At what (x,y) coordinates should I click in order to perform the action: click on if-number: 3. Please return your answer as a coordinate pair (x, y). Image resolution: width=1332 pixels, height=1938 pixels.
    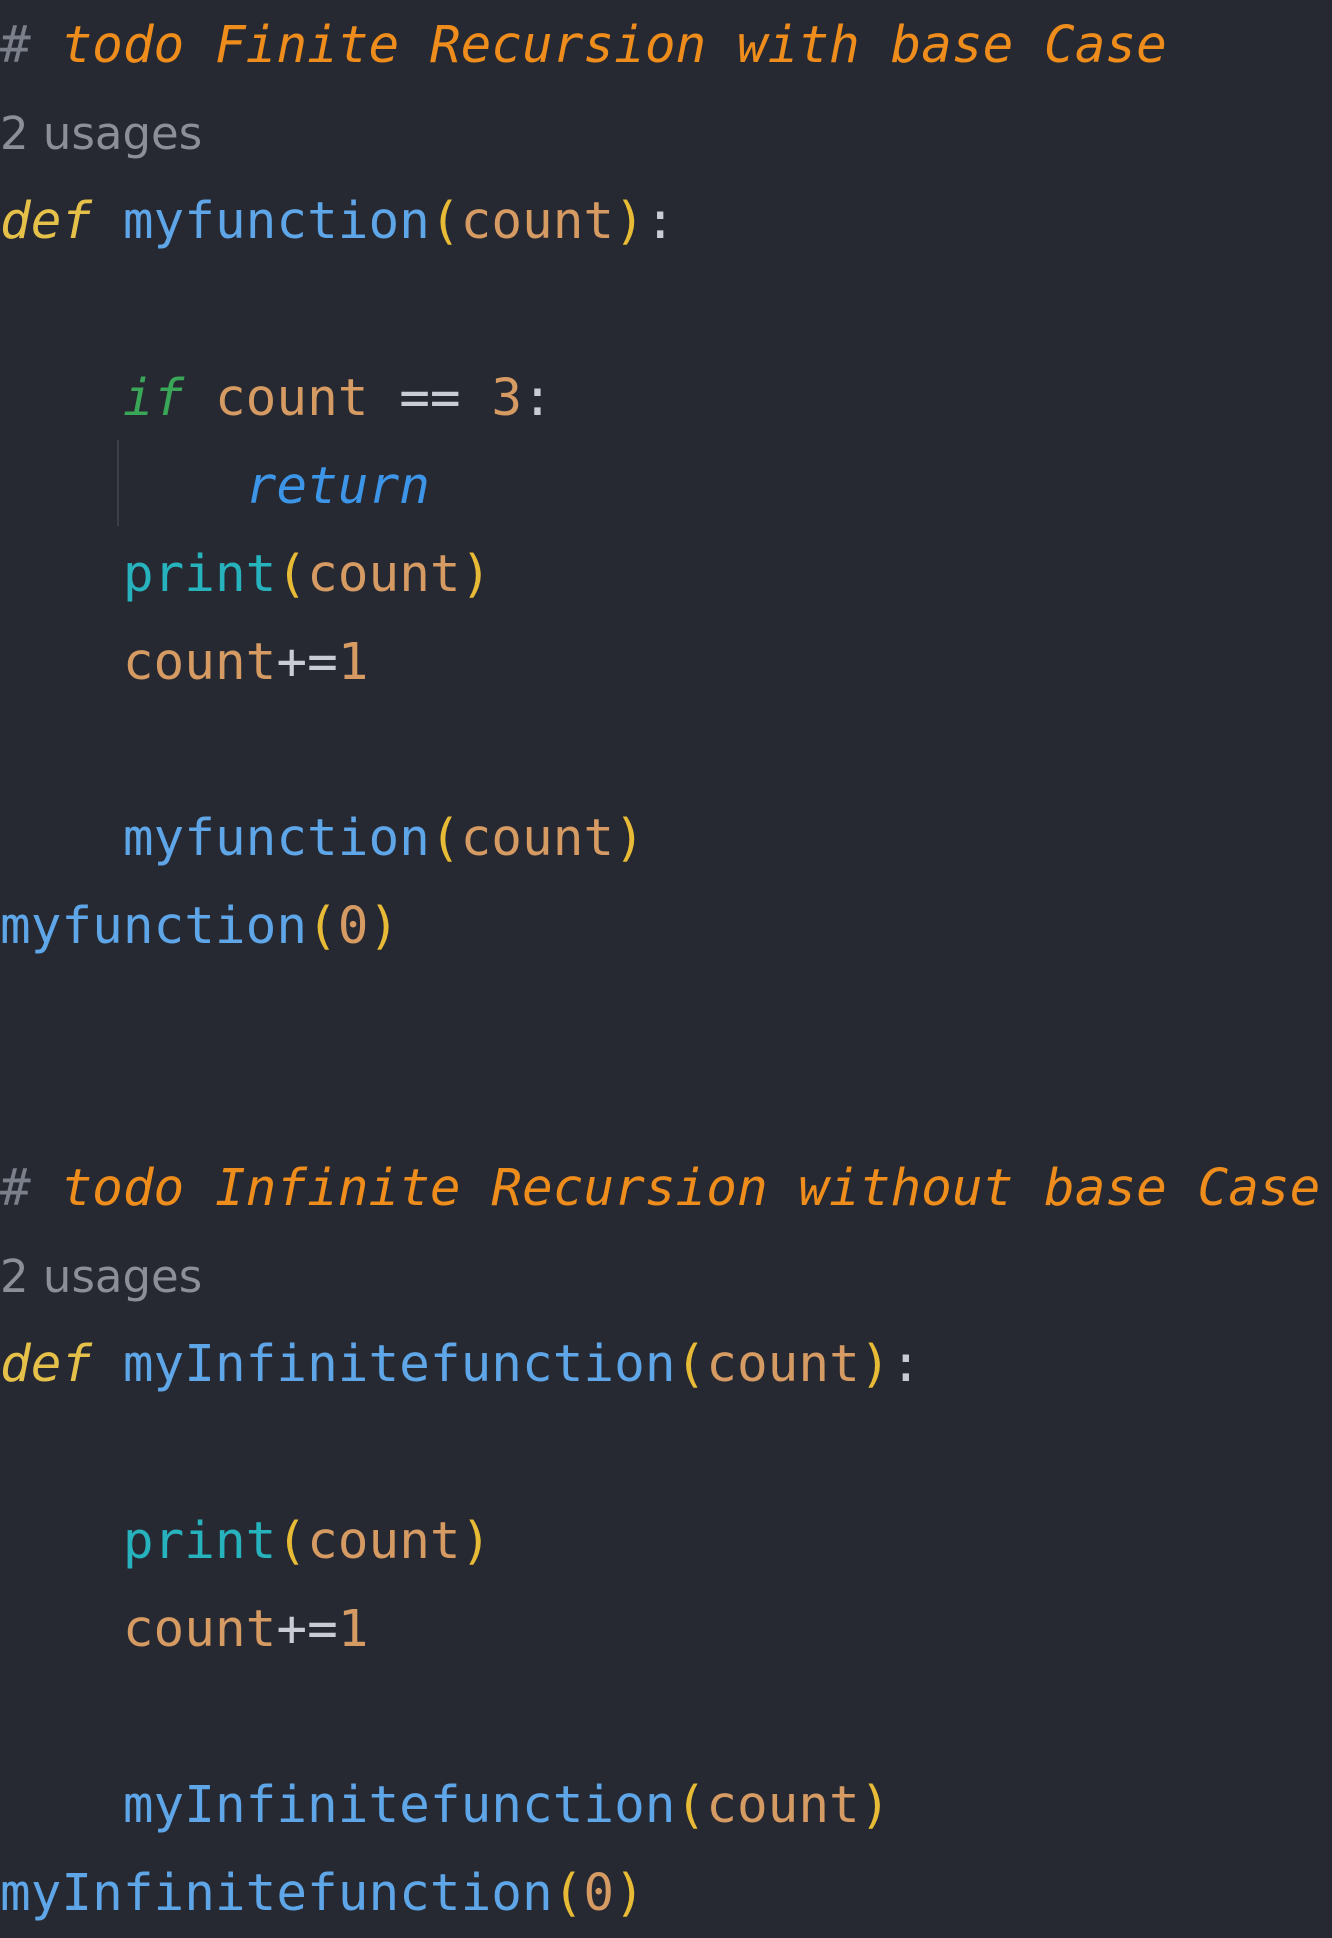
    Looking at the image, I should click on (507, 398).